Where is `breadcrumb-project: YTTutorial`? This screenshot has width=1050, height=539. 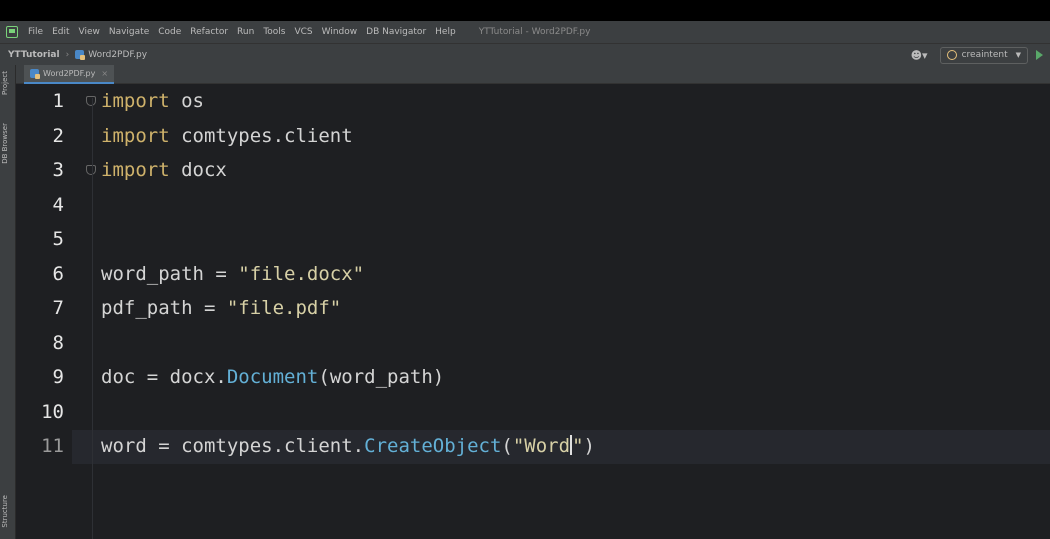 breadcrumb-project: YTTutorial is located at coordinates (34, 55).